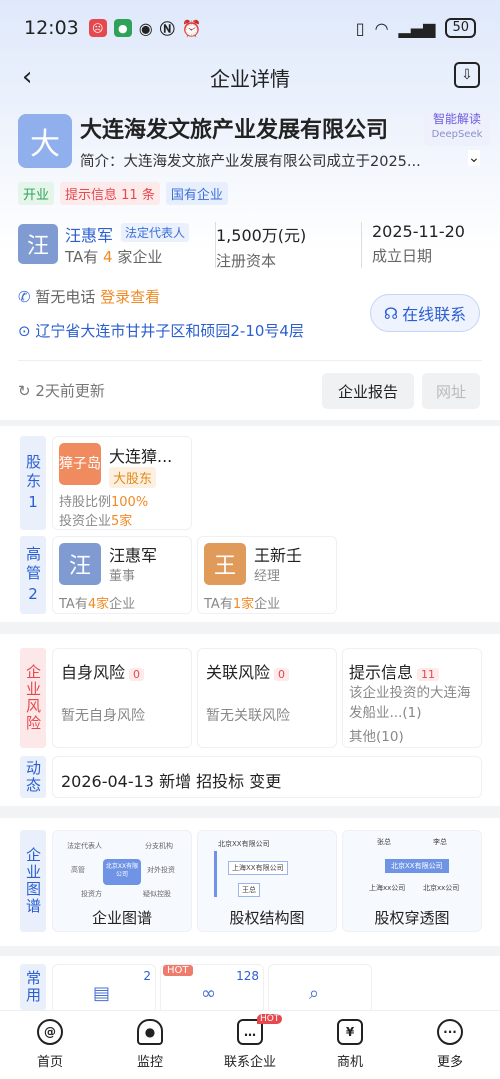  Describe the element at coordinates (278, 555) in the screenshot. I see `executive-name: 王新壬` at that location.